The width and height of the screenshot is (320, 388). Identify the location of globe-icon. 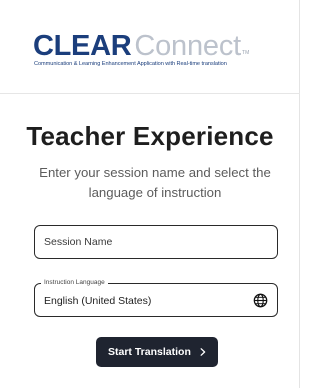
(260, 300).